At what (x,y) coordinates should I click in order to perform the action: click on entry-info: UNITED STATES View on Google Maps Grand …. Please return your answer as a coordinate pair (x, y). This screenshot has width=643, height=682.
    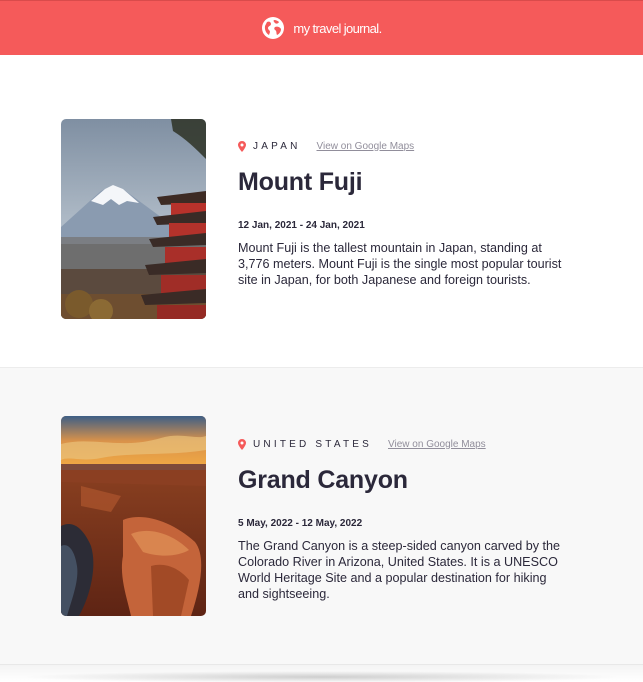
    Looking at the image, I should click on (408, 519).